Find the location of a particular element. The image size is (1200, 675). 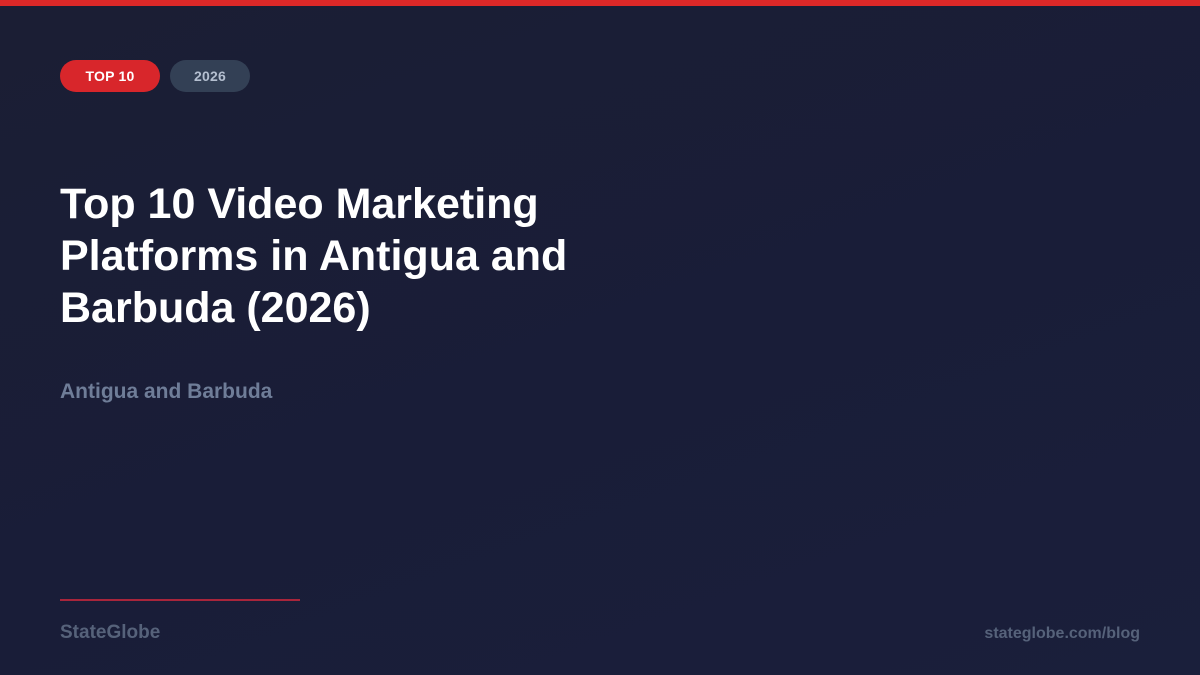

year-badge: 2026 is located at coordinates (210, 76).